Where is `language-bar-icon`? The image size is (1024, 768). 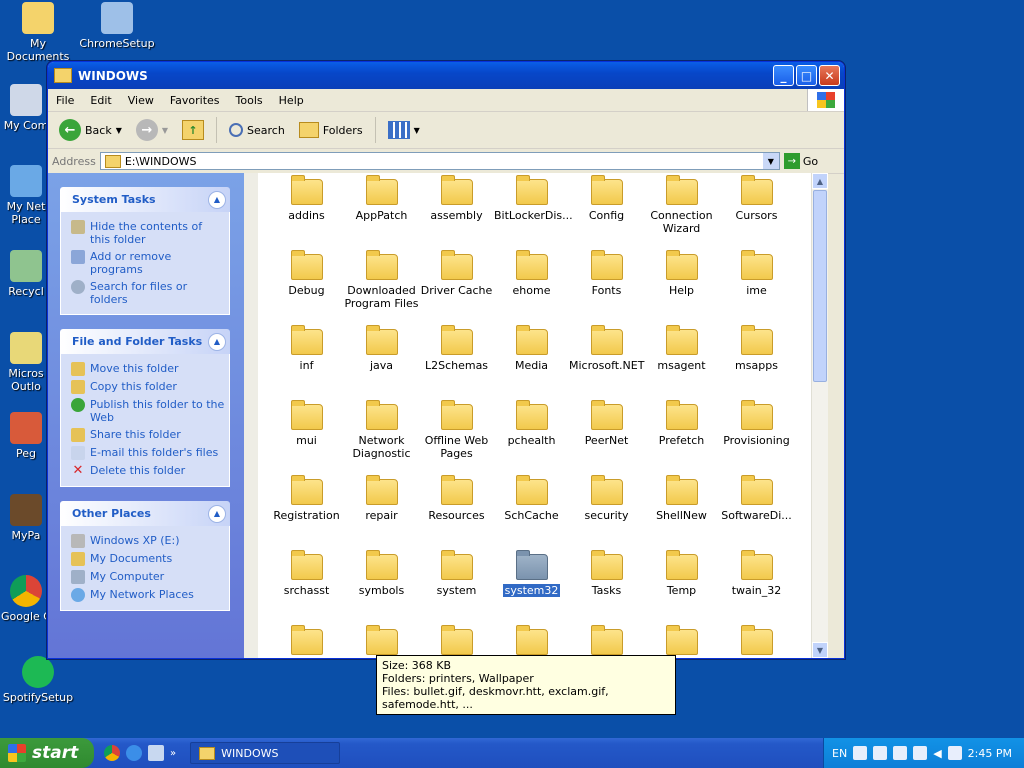 language-bar-icon is located at coordinates (900, 753).